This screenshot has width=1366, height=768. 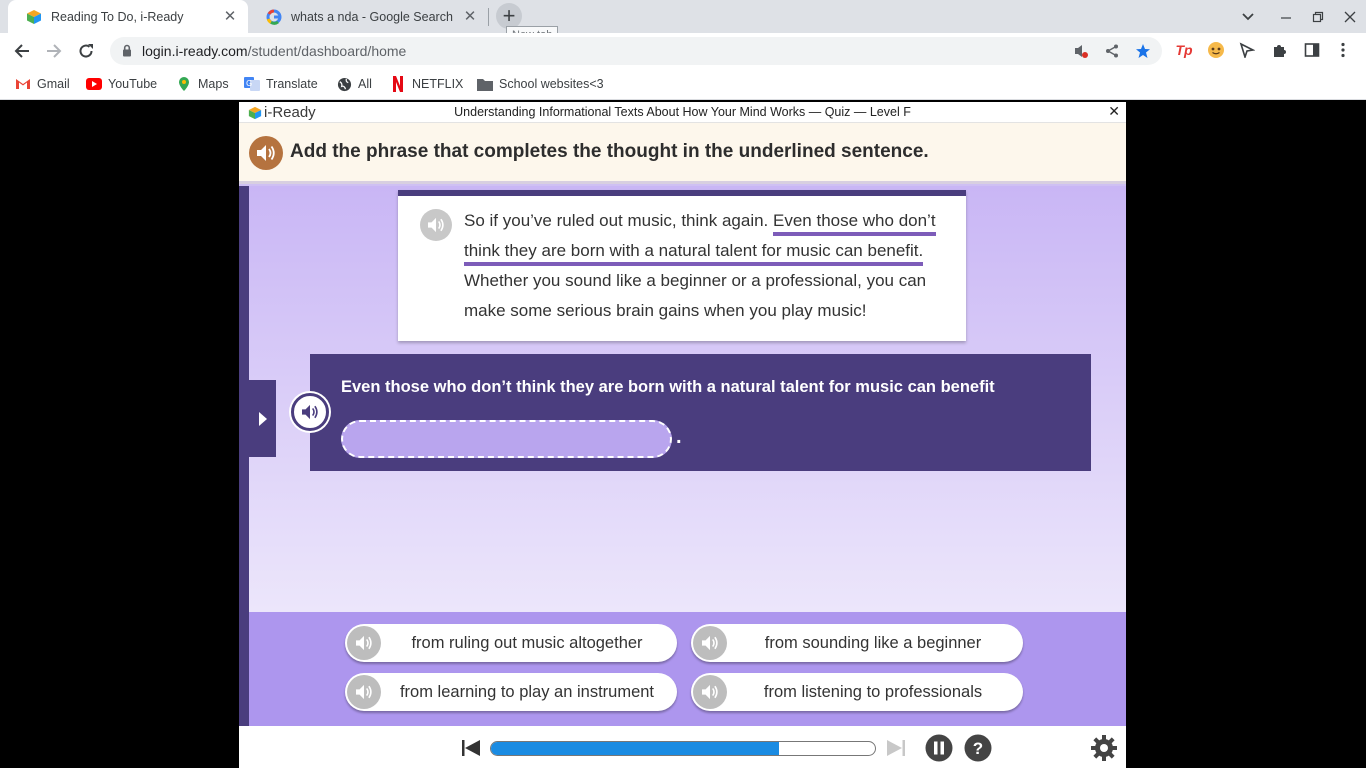 What do you see at coordinates (1081, 51) in the screenshot?
I see `blocked-popup-icon` at bounding box center [1081, 51].